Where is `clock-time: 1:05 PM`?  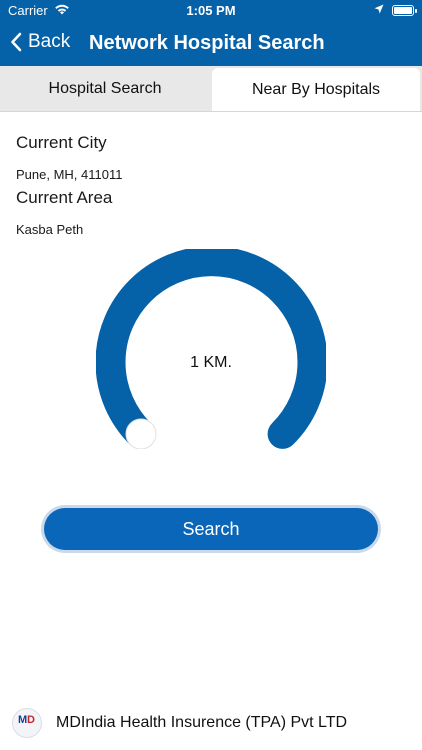 clock-time: 1:05 PM is located at coordinates (211, 10).